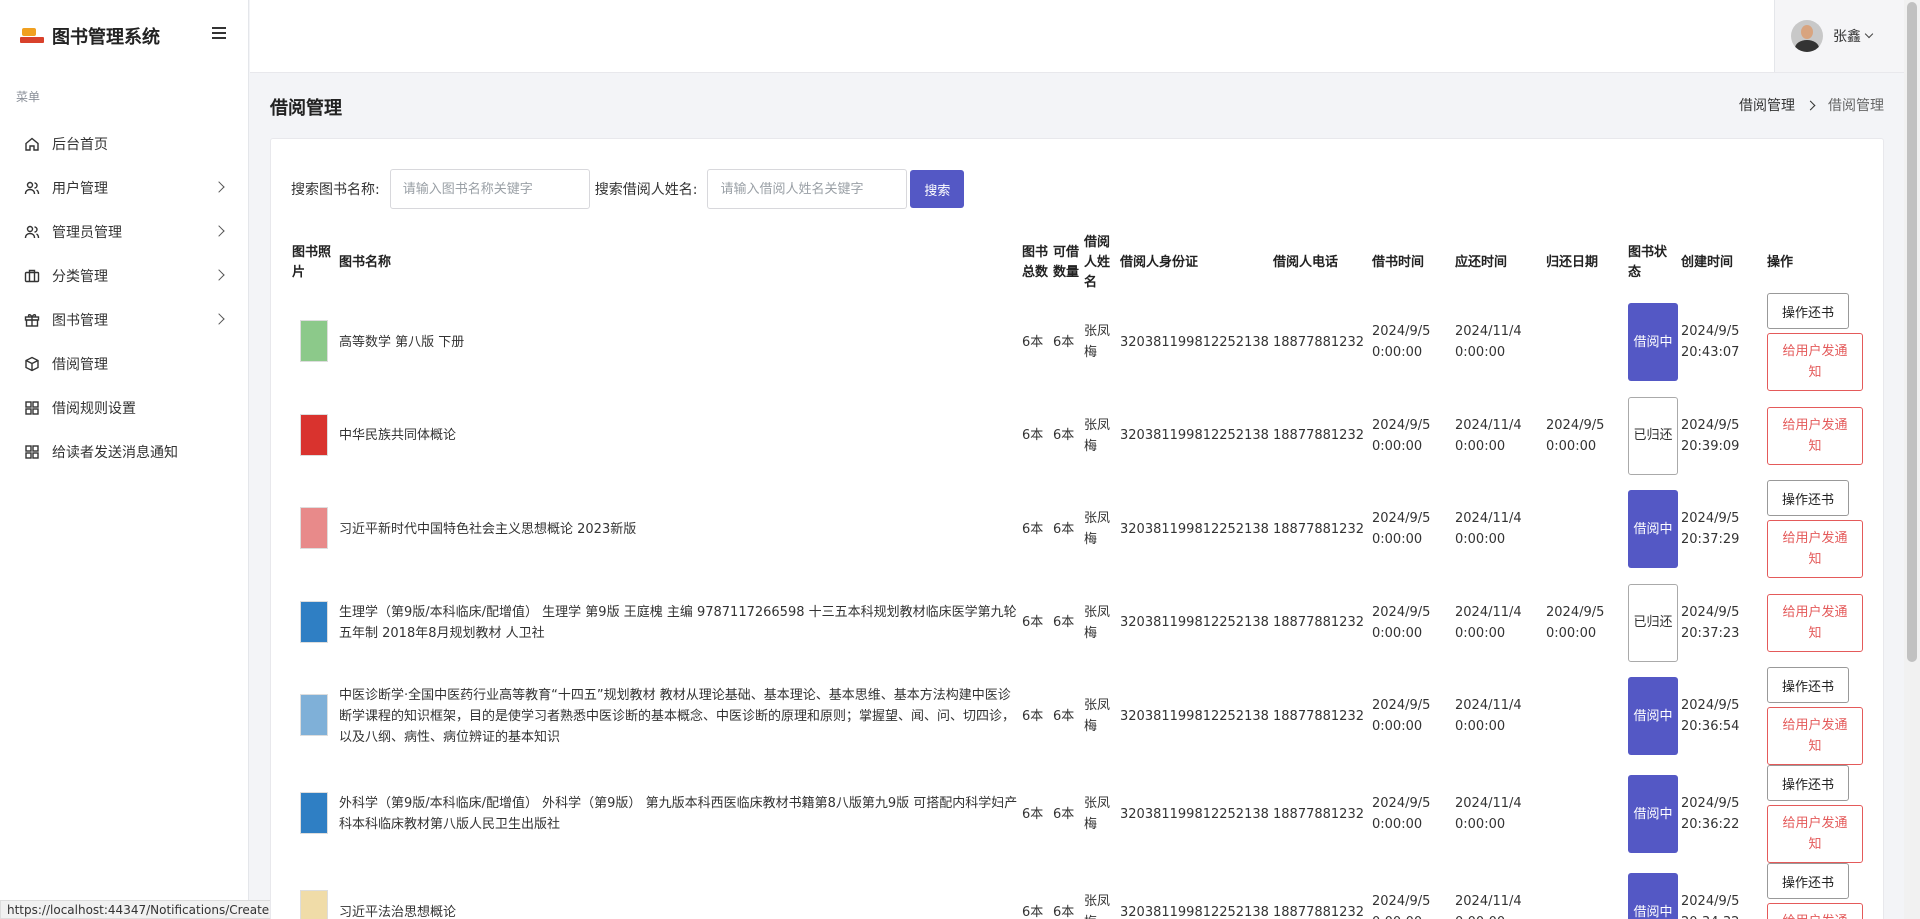  I want to click on sidebar-item-label: 借阅规则设置, so click(94, 409).